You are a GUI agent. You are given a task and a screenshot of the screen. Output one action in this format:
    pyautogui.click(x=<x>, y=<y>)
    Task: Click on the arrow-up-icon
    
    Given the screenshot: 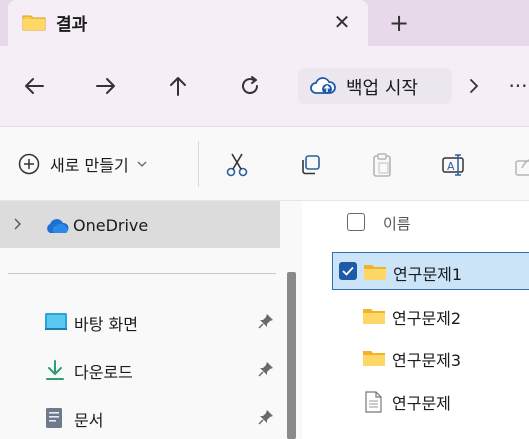 What is the action you would take?
    pyautogui.click(x=178, y=86)
    